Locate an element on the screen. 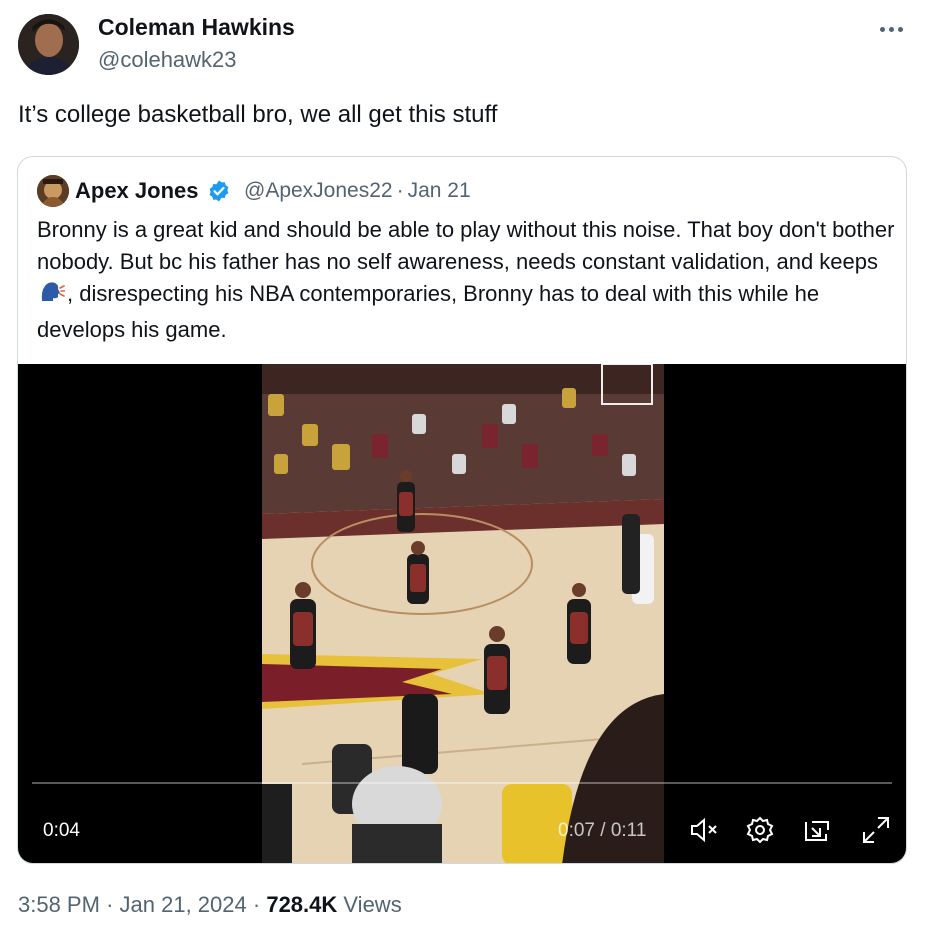  gear-icon is located at coordinates (760, 830).